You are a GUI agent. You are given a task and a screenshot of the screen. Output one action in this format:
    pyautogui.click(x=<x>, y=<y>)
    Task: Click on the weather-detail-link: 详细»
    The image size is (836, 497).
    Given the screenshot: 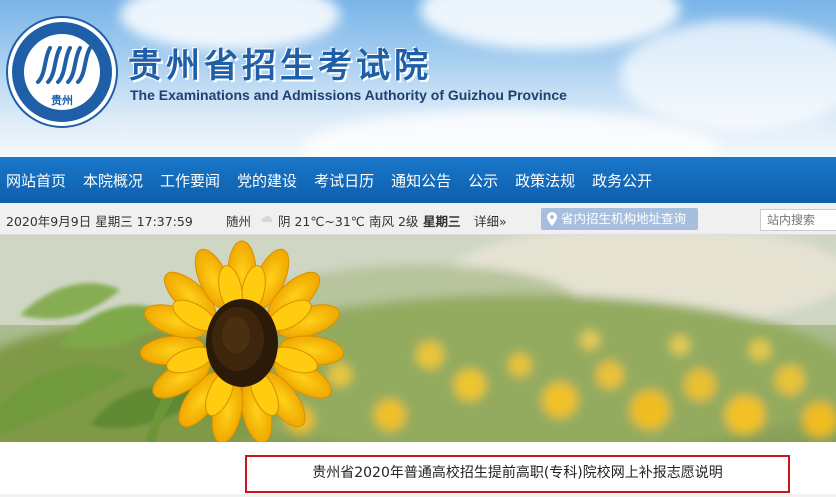 What is the action you would take?
    pyautogui.click(x=490, y=220)
    